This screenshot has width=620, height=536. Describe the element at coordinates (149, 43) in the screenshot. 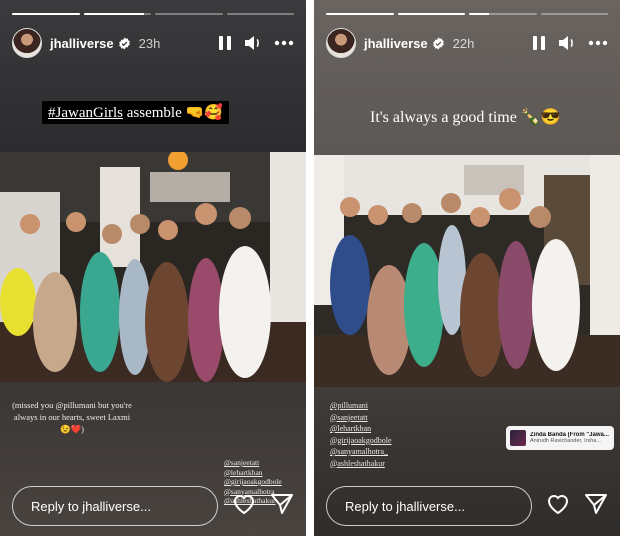

I see `post-time: 23h` at that location.